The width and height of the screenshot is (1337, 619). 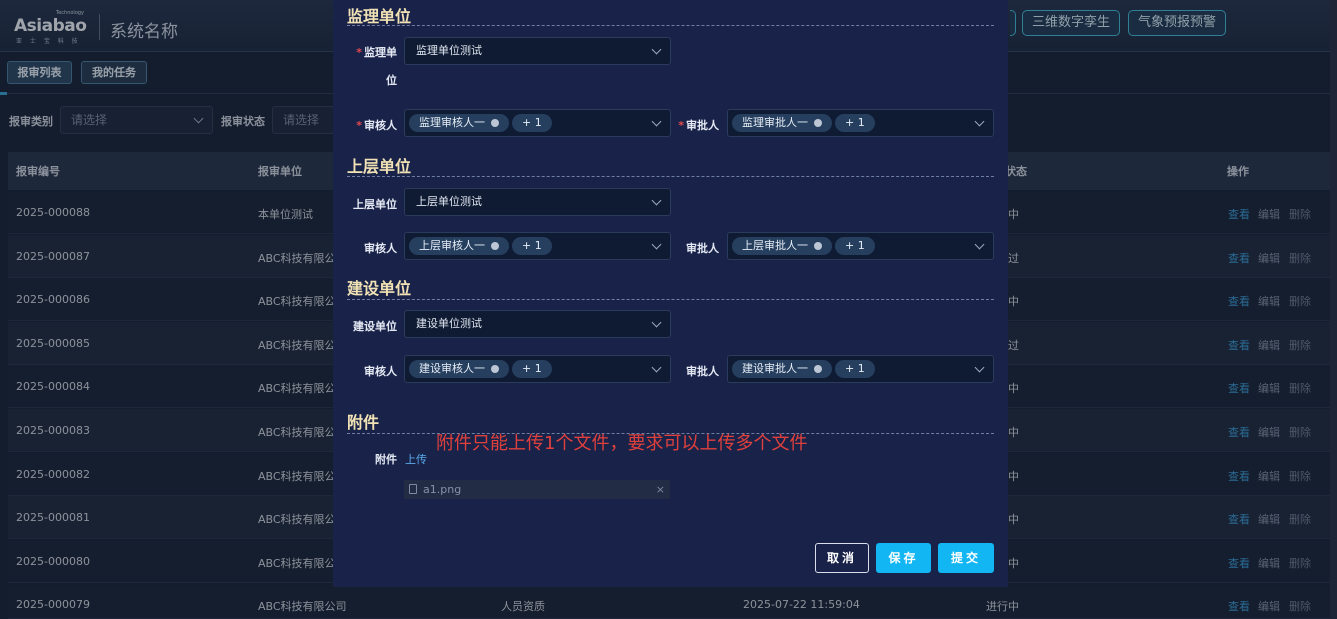 What do you see at coordinates (379, 166) in the screenshot?
I see `section-title-upper: 上层单位` at bounding box center [379, 166].